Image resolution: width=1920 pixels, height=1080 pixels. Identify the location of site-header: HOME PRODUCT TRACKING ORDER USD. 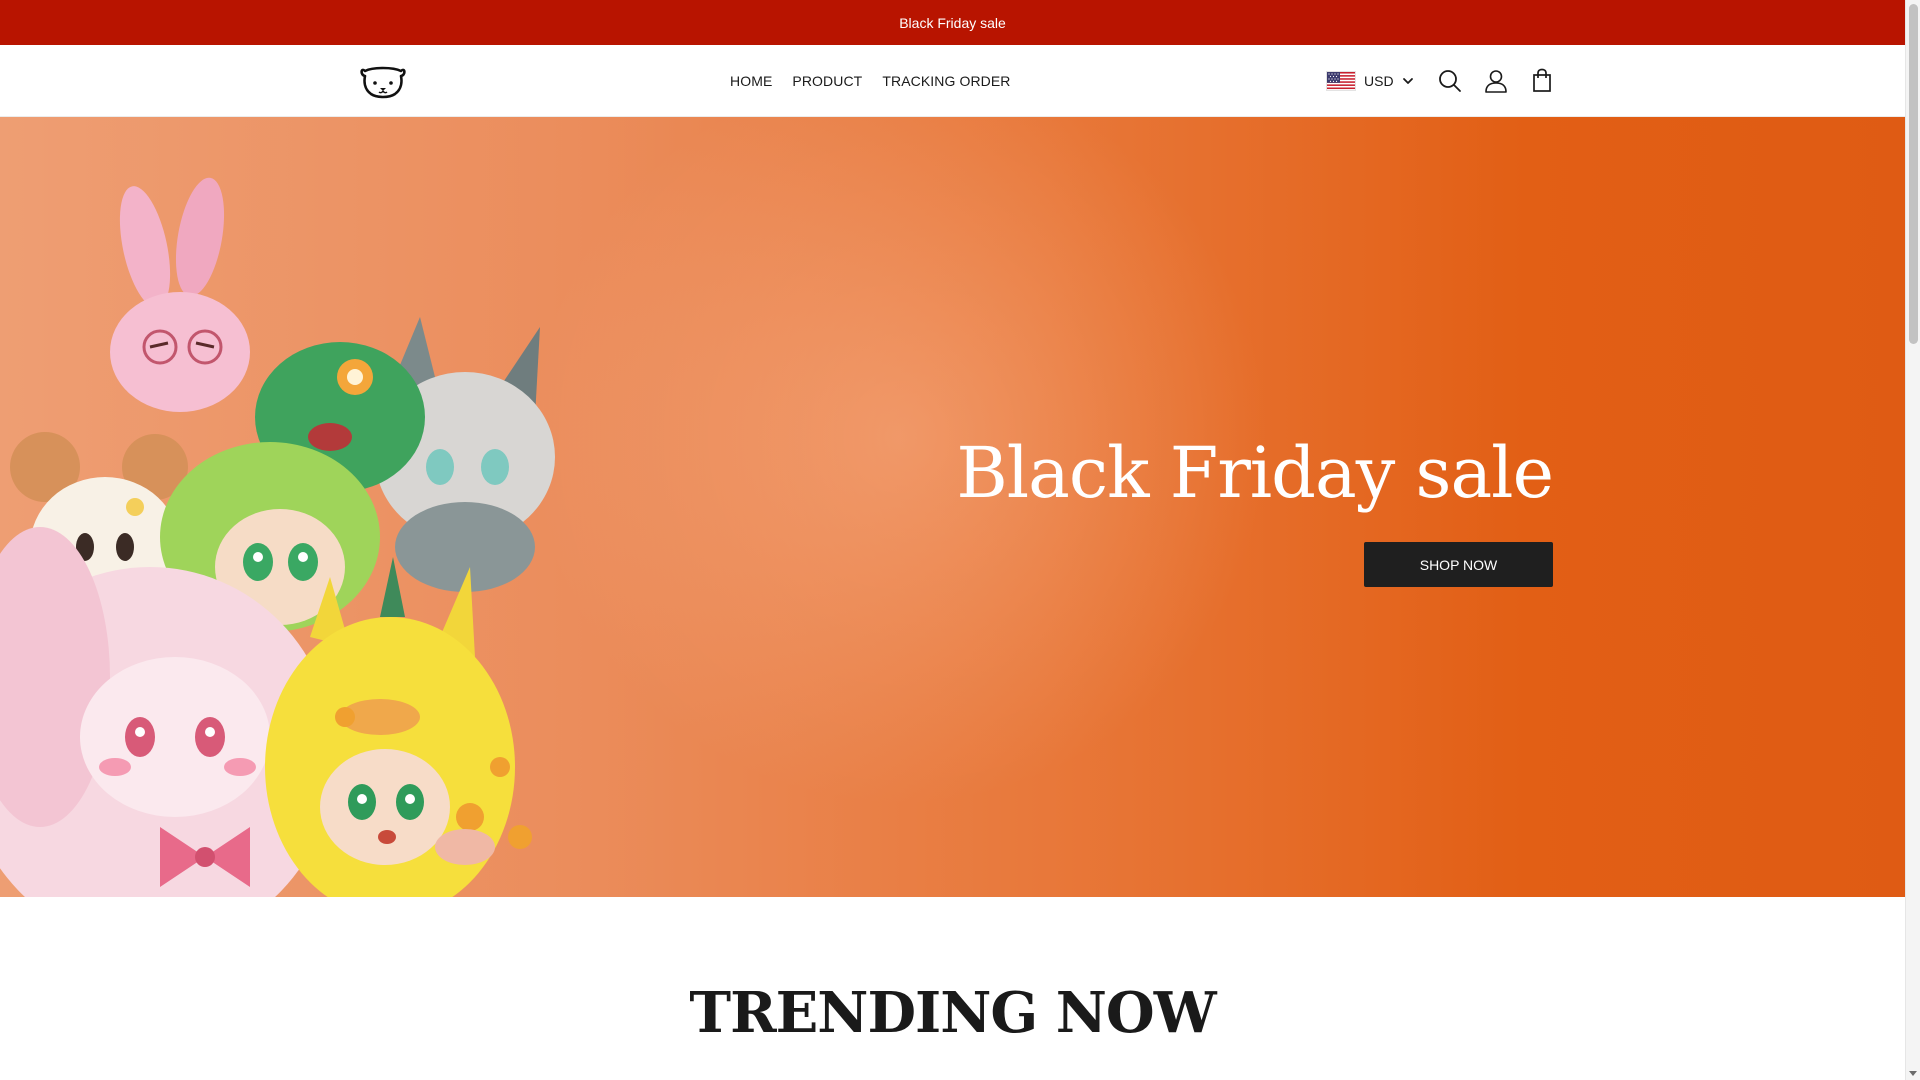
(952, 81).